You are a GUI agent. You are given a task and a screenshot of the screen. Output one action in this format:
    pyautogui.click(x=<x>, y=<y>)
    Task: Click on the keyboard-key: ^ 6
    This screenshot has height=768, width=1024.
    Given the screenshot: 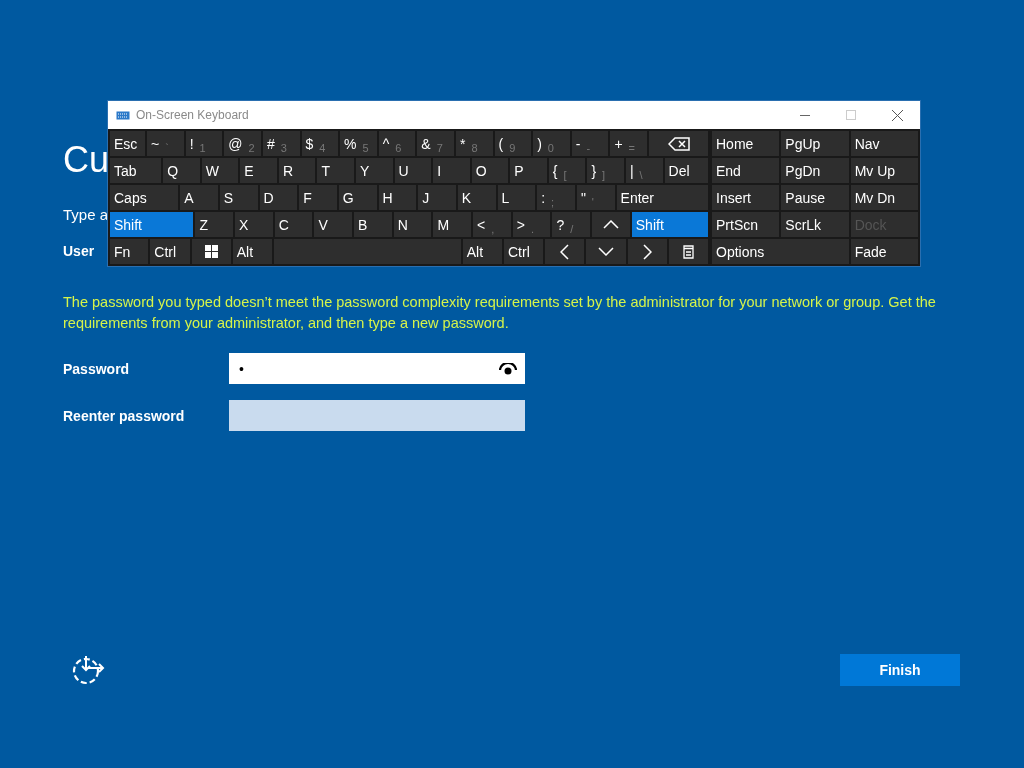 What is the action you would take?
    pyautogui.click(x=397, y=143)
    